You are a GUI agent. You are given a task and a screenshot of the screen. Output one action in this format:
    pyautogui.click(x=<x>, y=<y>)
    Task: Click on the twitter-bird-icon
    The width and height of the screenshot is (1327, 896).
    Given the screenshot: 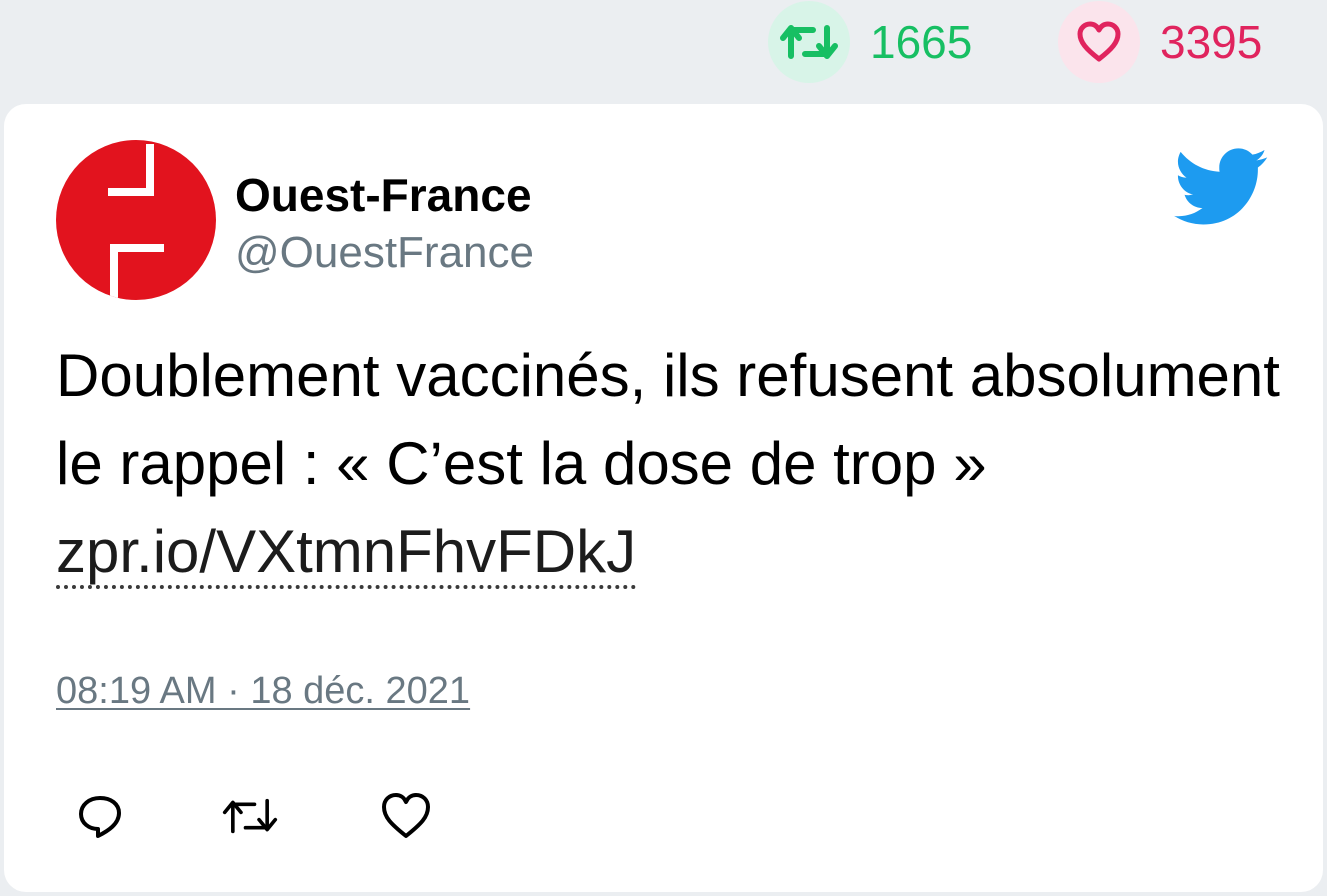 What is the action you would take?
    pyautogui.click(x=1222, y=187)
    